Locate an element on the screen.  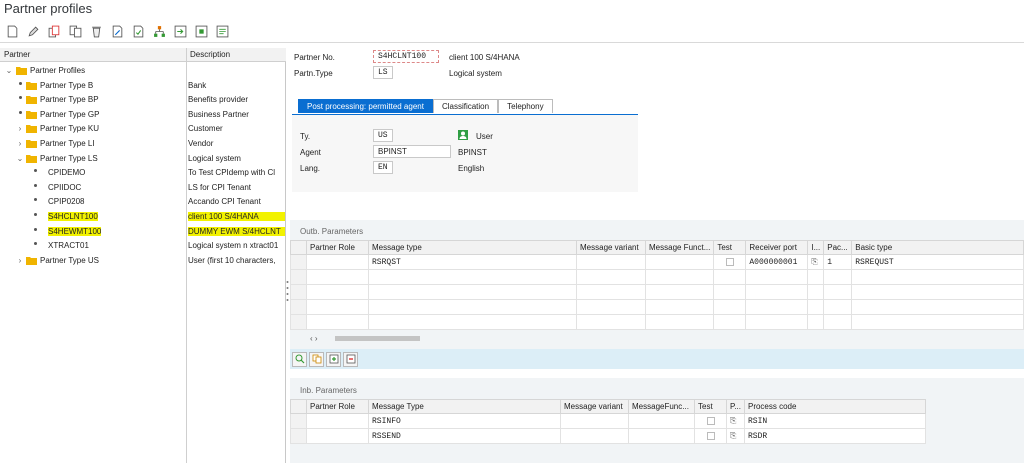
tree-node-partner-type-ku: › Partner Type KU Customer is located at coordinates (143, 129).